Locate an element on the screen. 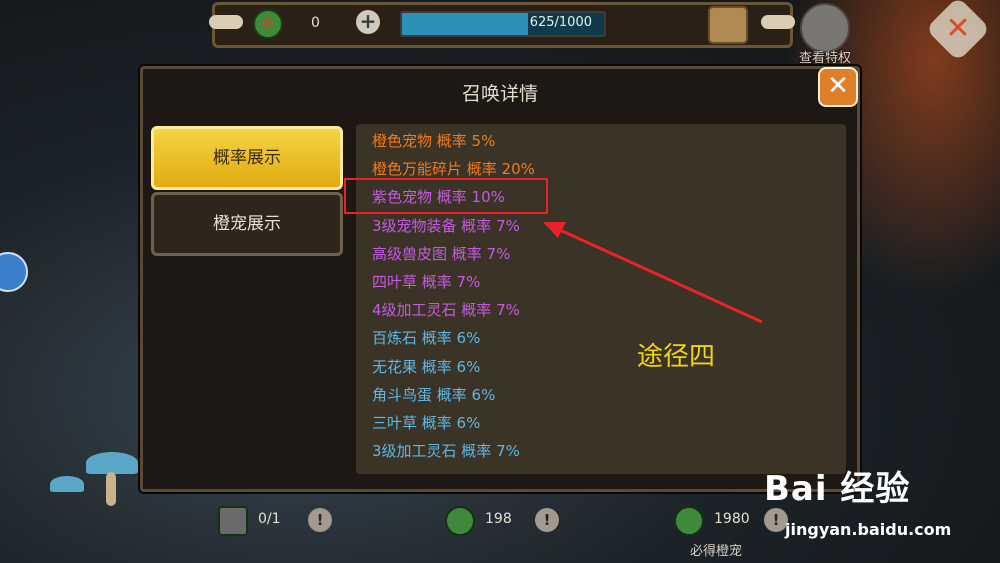 Image resolution: width=1000 pixels, height=563 pixels. bottom-count: 198 is located at coordinates (498, 519).